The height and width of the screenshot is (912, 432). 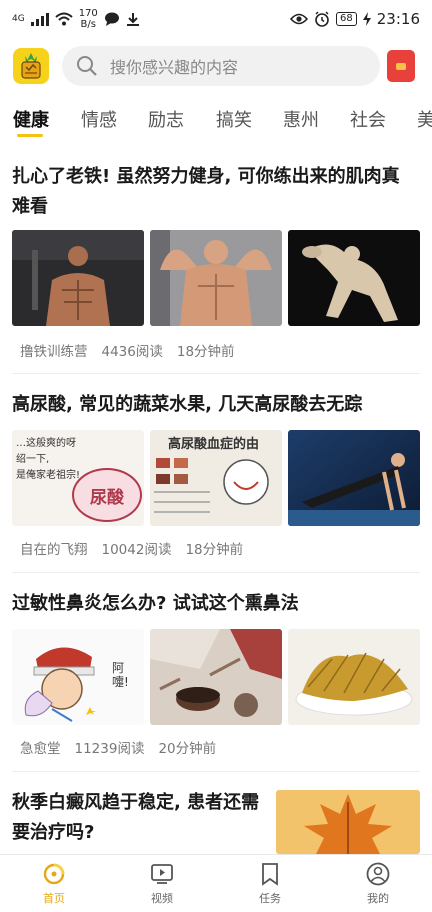 I want to click on red-packet-button, so click(x=401, y=66).